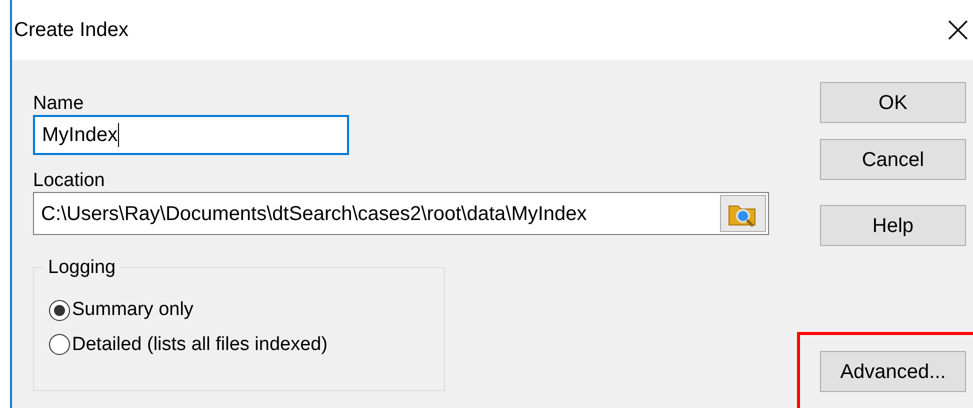 The image size is (973, 408). I want to click on radio-option: Summary only, so click(246, 310).